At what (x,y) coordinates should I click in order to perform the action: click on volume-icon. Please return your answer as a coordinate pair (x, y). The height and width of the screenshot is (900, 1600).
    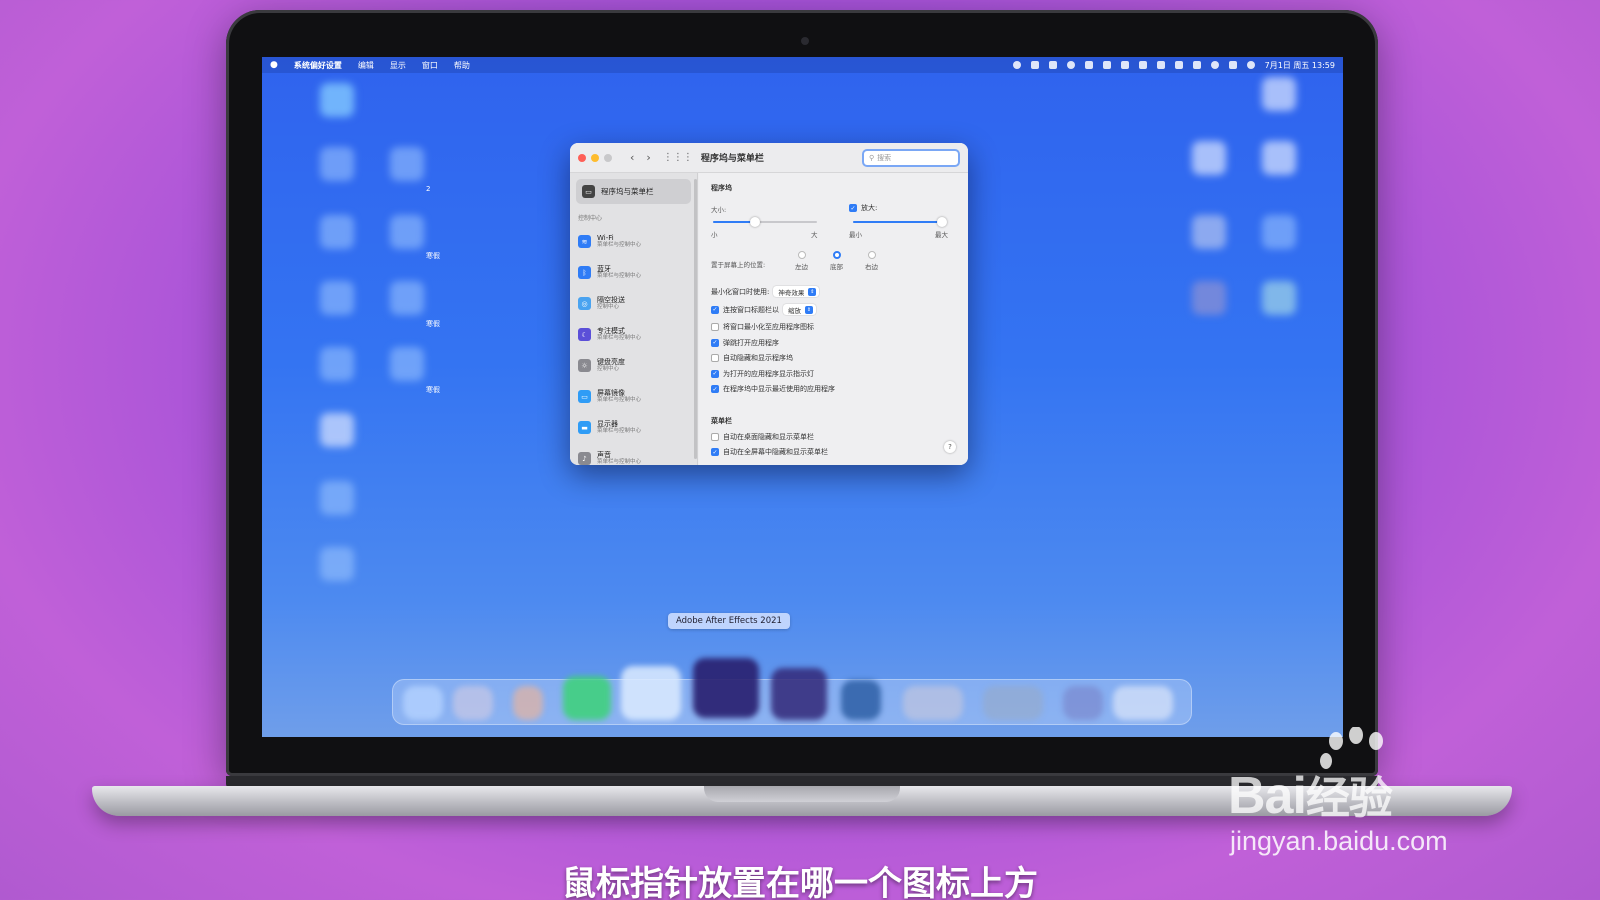
    Looking at the image, I should click on (1124, 65).